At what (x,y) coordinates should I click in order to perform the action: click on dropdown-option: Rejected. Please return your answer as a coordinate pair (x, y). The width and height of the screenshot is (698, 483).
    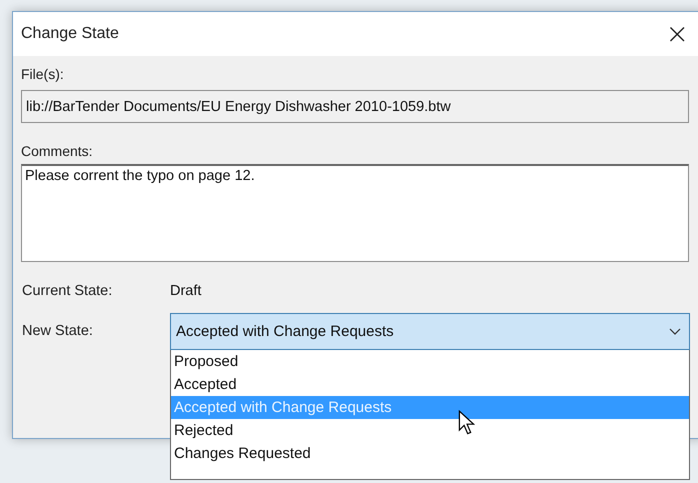
    Looking at the image, I should click on (430, 430).